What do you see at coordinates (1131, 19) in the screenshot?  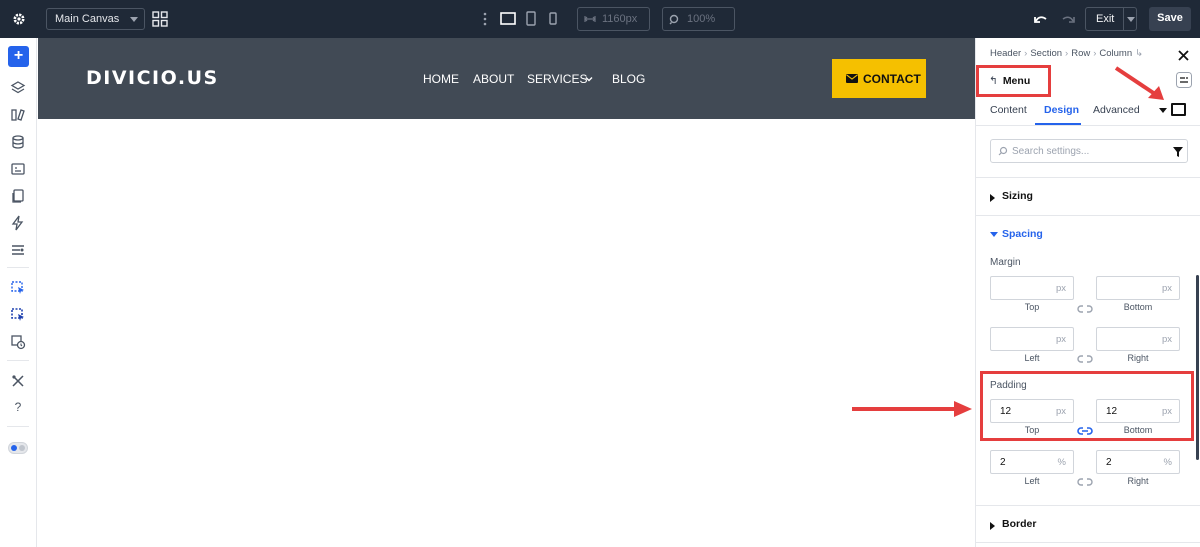 I see `exit-dropdown-chevron-icon` at bounding box center [1131, 19].